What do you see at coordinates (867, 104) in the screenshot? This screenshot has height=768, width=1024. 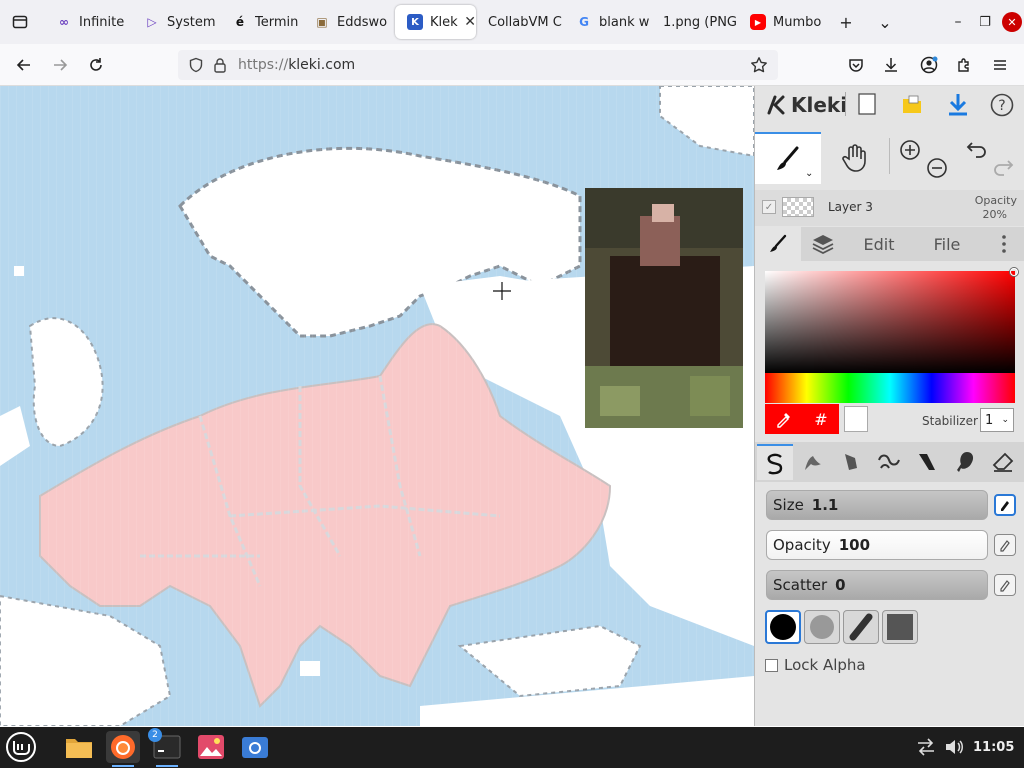 I see `new-image-button` at bounding box center [867, 104].